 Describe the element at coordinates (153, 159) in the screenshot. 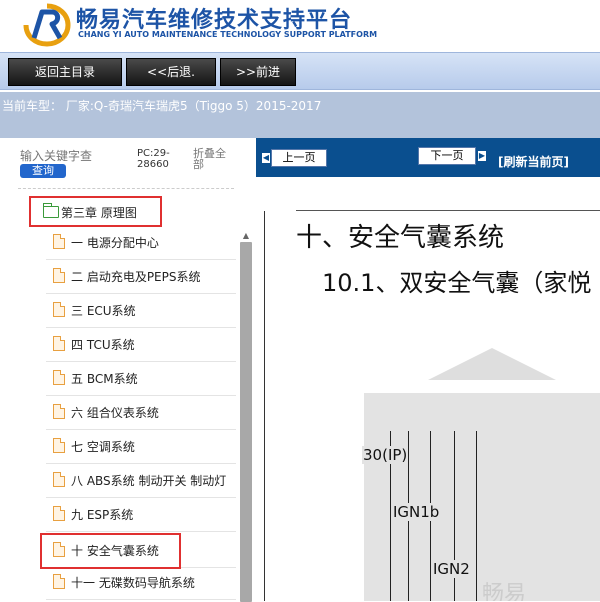

I see `pc-counter: PC:29-28660` at that location.